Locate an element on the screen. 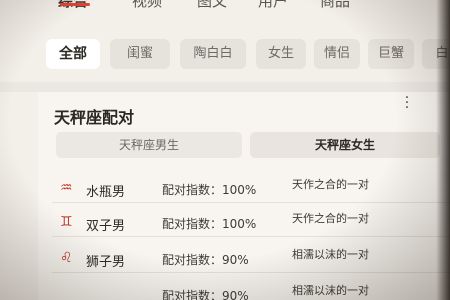  match-sign-name: 双子男 is located at coordinates (106, 226).